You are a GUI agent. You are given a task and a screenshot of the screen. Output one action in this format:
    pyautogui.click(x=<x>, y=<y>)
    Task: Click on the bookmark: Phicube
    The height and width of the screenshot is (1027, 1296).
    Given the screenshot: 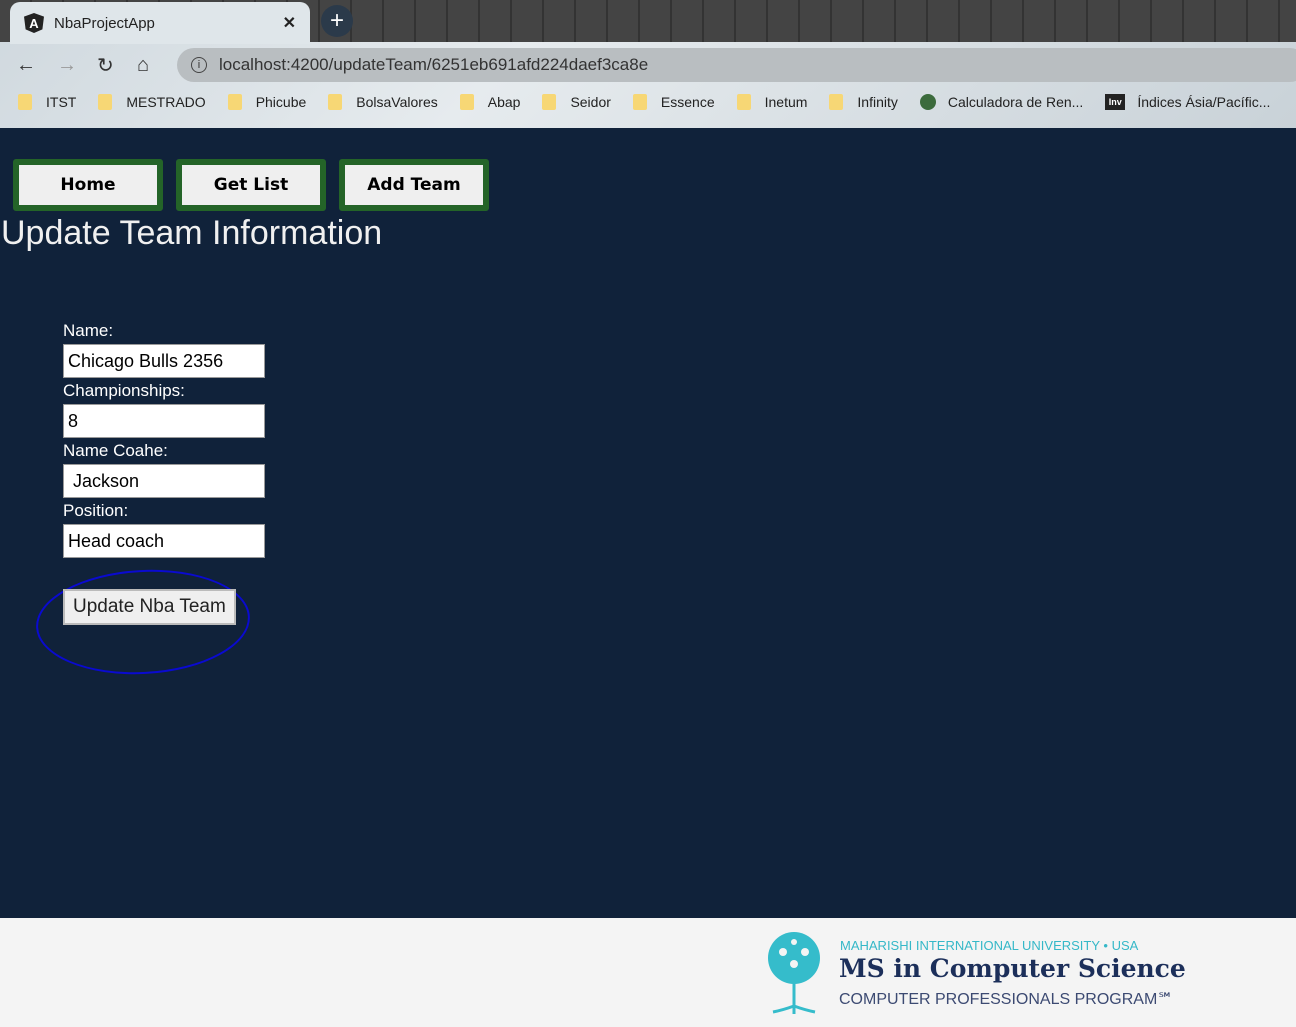 What is the action you would take?
    pyautogui.click(x=267, y=102)
    